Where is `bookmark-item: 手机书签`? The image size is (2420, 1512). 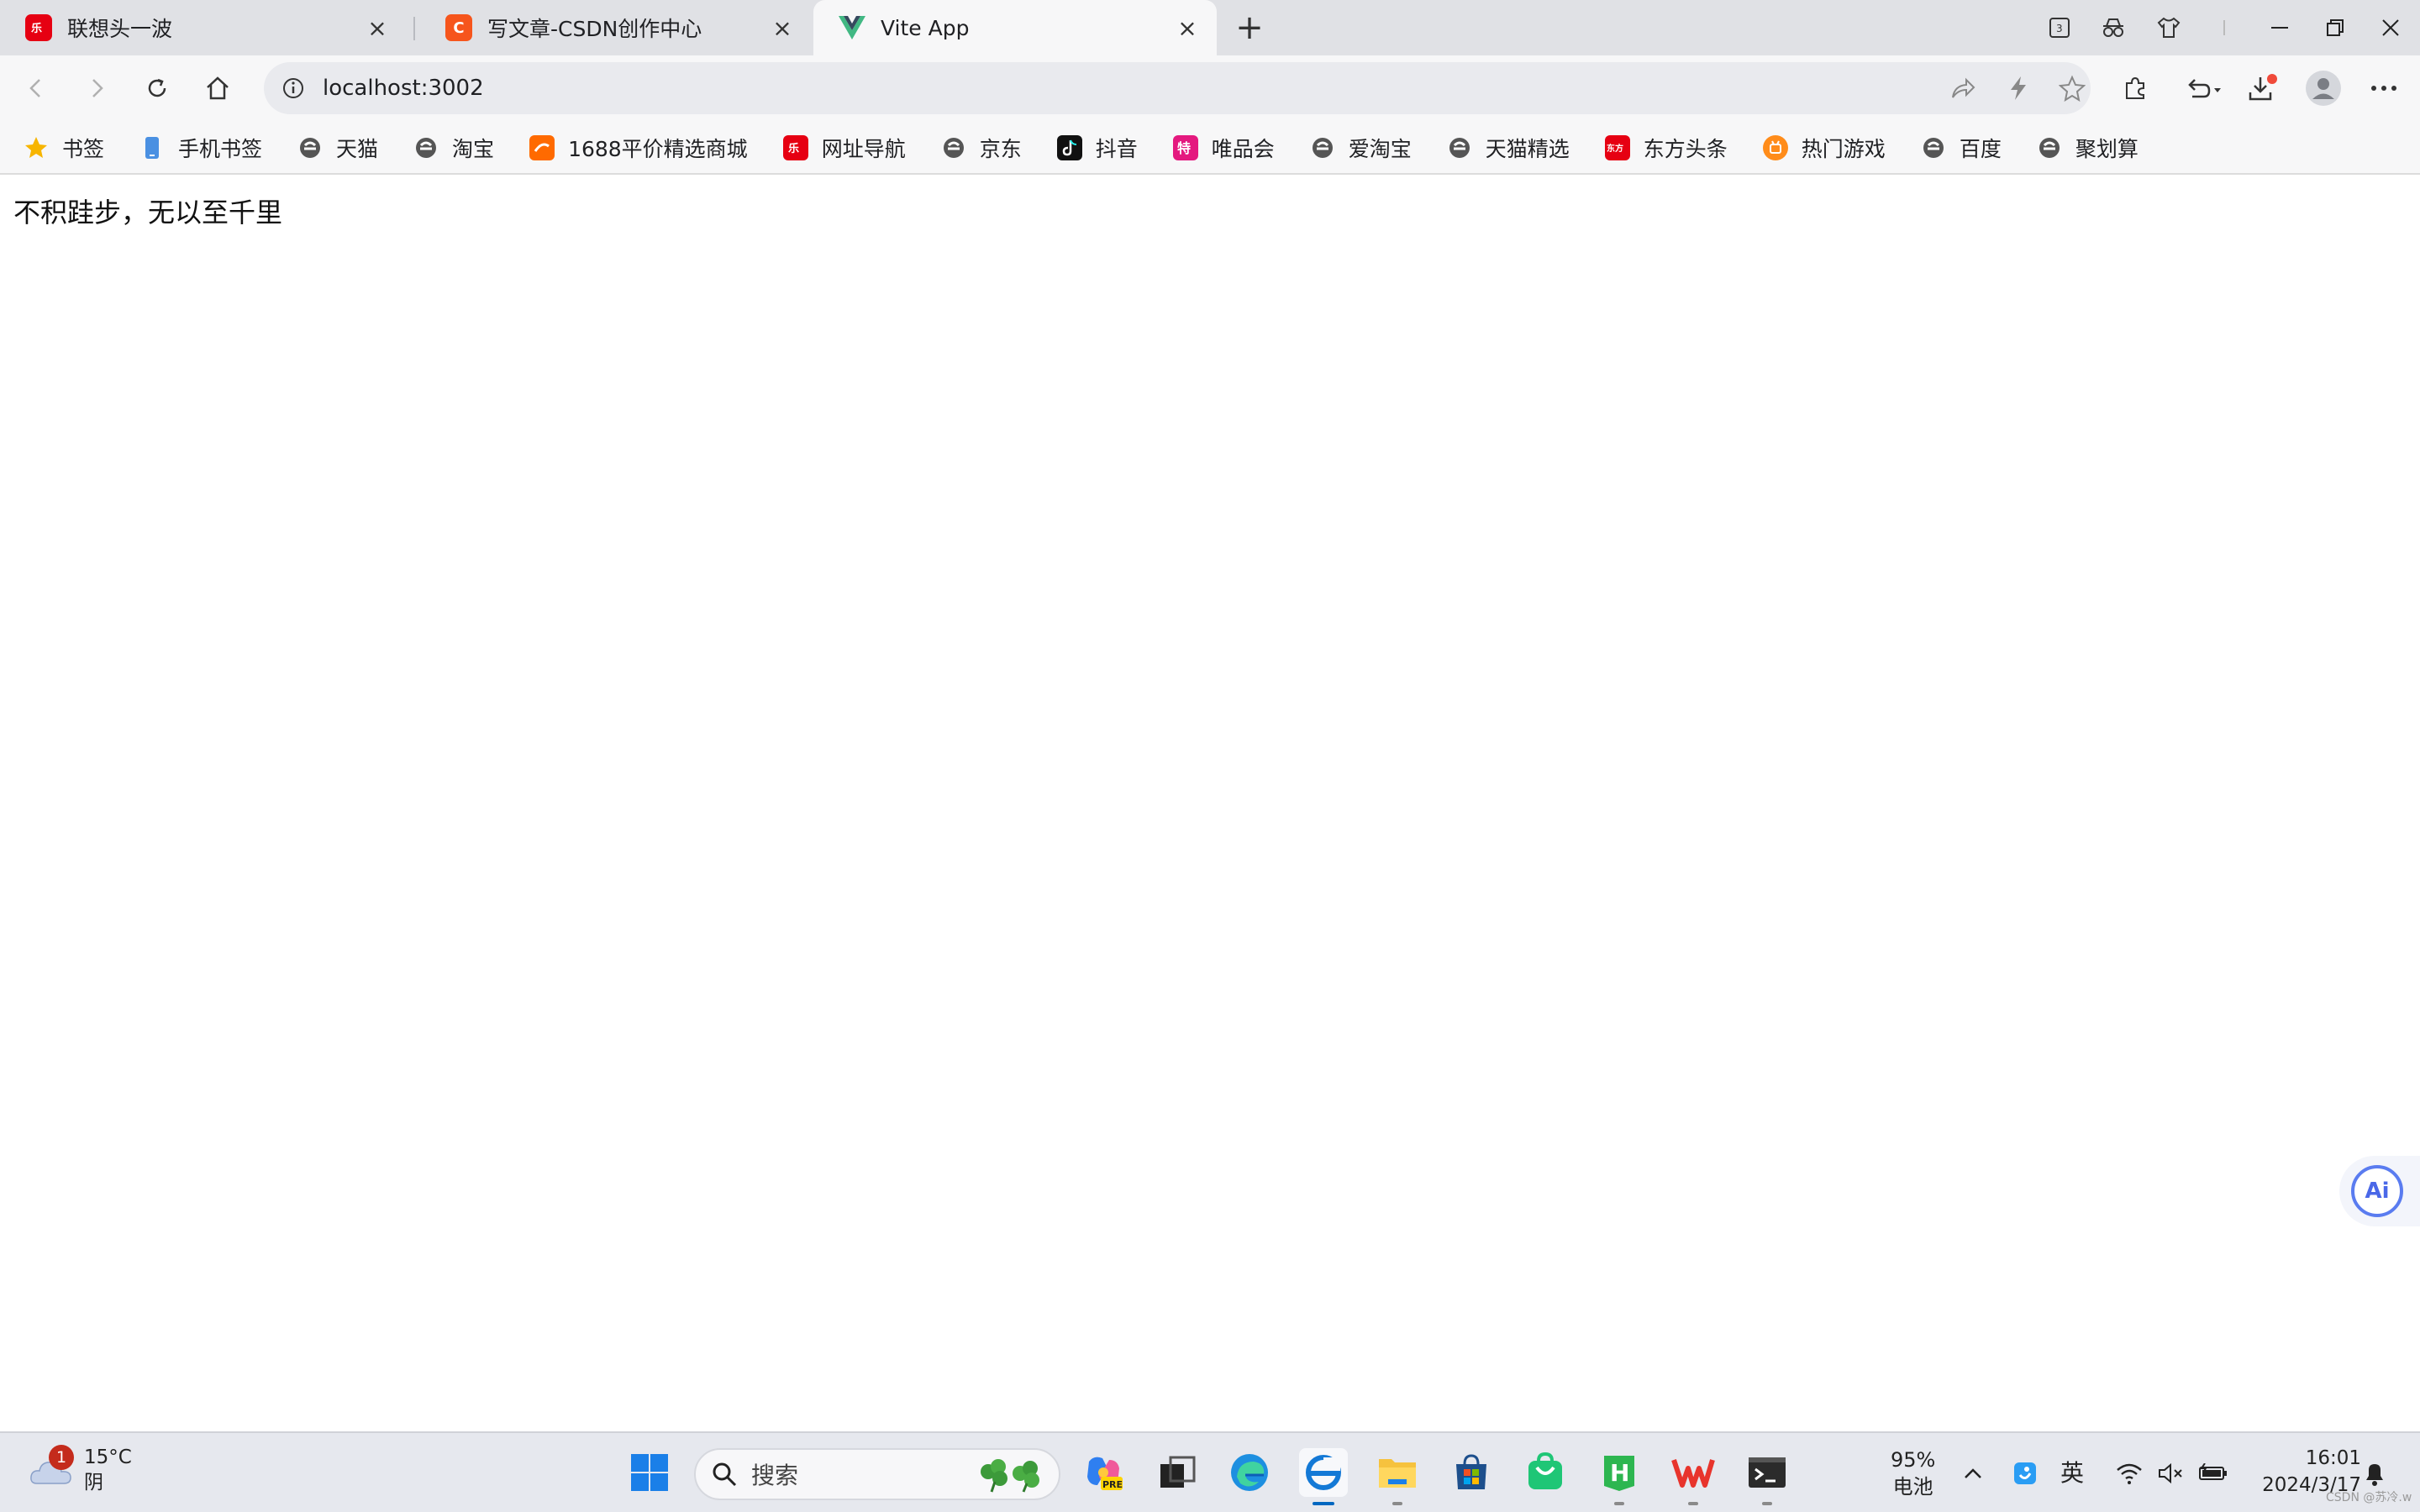
bookmark-item: 手机书签 is located at coordinates (200, 148).